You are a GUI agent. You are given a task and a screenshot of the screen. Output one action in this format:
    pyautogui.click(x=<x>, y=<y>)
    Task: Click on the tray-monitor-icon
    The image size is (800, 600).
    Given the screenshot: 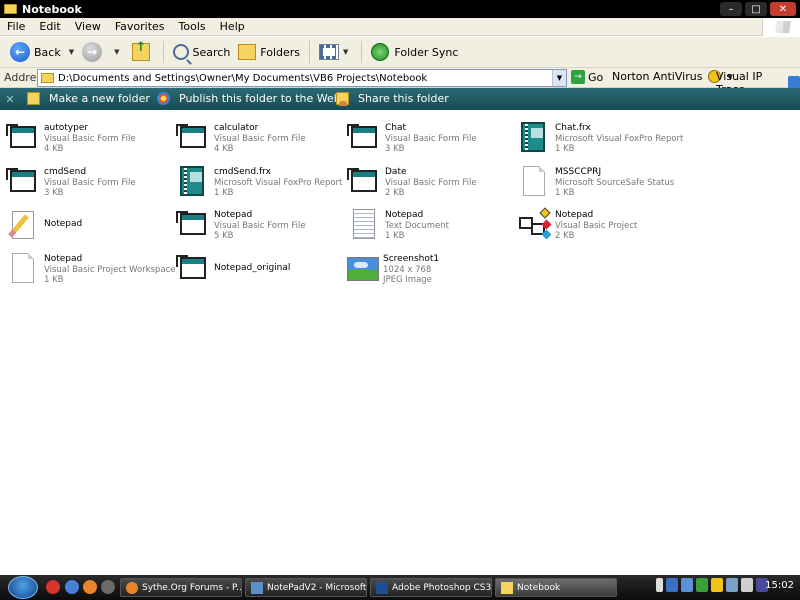 What is the action you would take?
    pyautogui.click(x=732, y=585)
    